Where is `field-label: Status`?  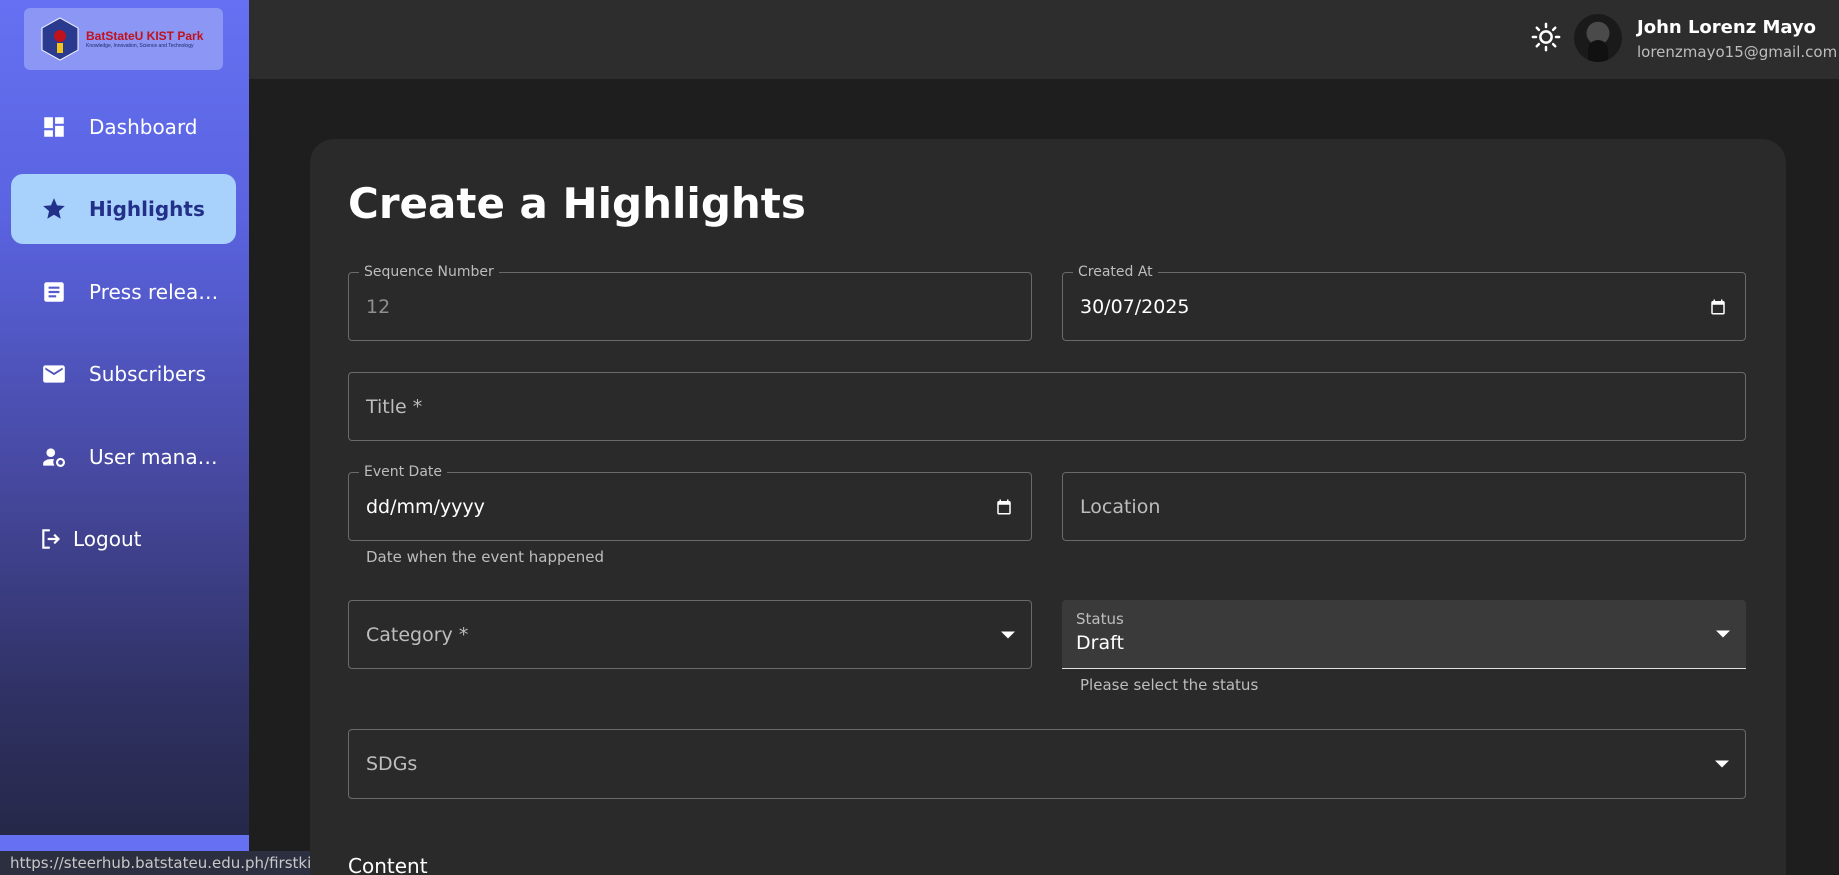
field-label: Status is located at coordinates (1100, 619).